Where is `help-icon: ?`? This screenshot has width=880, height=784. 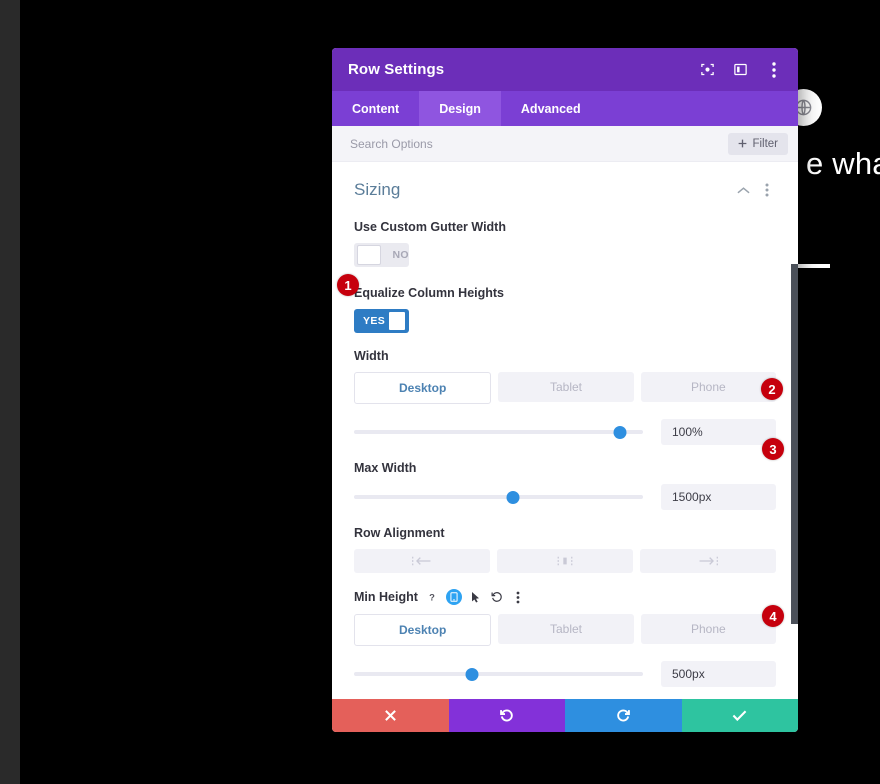
help-icon: ? is located at coordinates (432, 597).